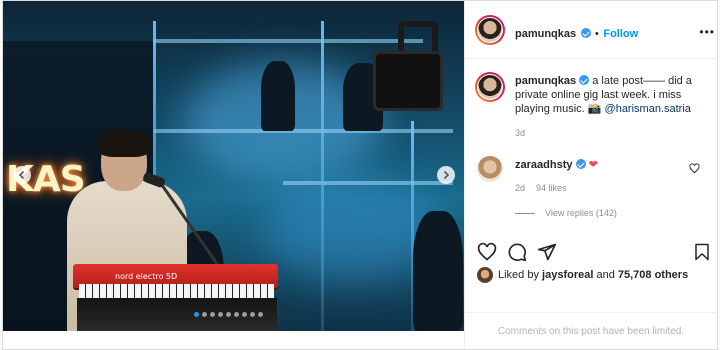 The image size is (720, 350). I want to click on liked-by-row: Liked by jaysforeal and 75,708 others, so click(582, 275).